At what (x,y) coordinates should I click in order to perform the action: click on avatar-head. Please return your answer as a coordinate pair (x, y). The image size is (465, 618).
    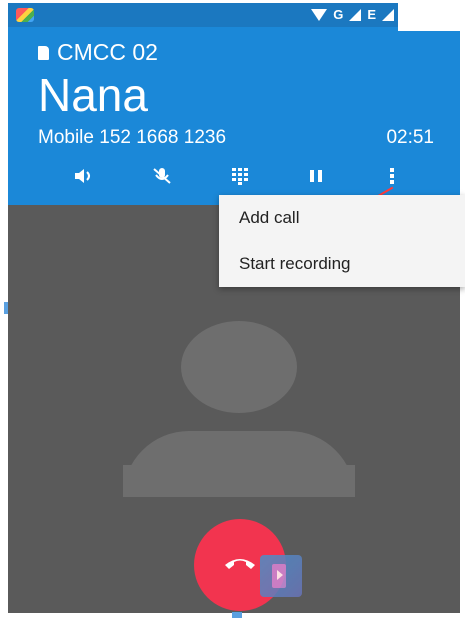
    Looking at the image, I should click on (239, 367).